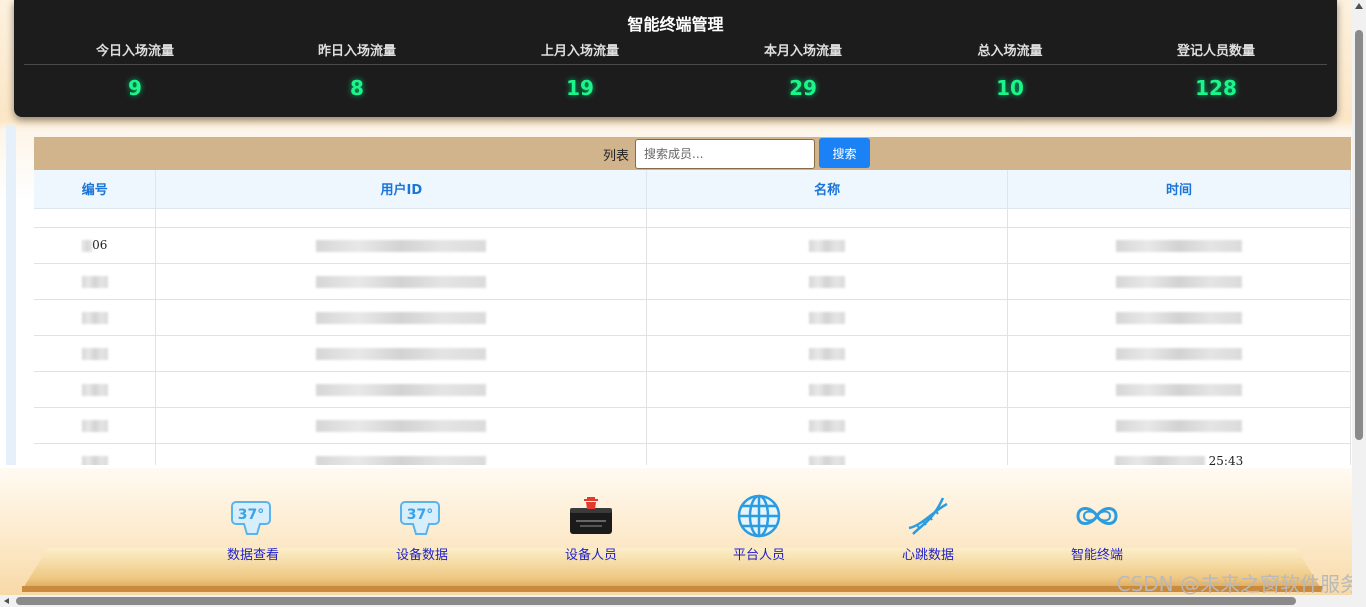 This screenshot has width=1366, height=607. I want to click on column-header-name: 名称, so click(827, 189).